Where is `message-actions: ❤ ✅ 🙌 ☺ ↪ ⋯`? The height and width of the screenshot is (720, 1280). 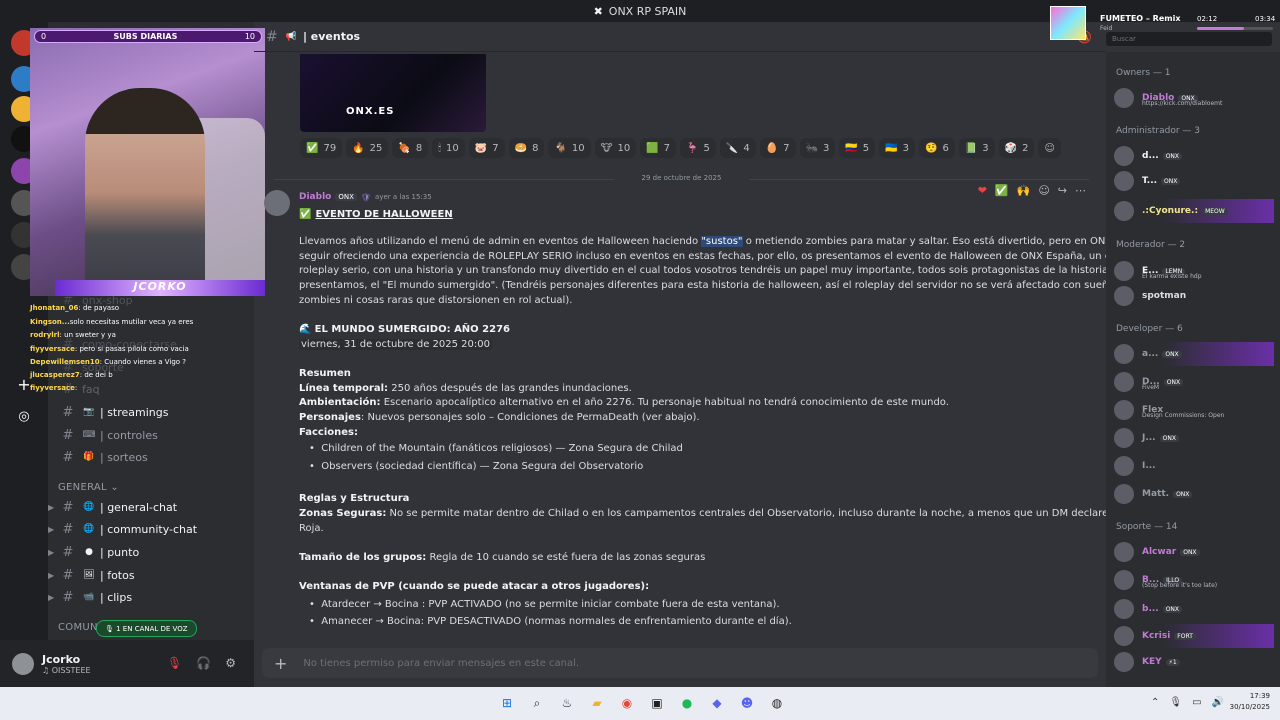
message-actions: ❤ ✅ 🙌 ☺ ↪ ⋯ is located at coordinates (1032, 190).